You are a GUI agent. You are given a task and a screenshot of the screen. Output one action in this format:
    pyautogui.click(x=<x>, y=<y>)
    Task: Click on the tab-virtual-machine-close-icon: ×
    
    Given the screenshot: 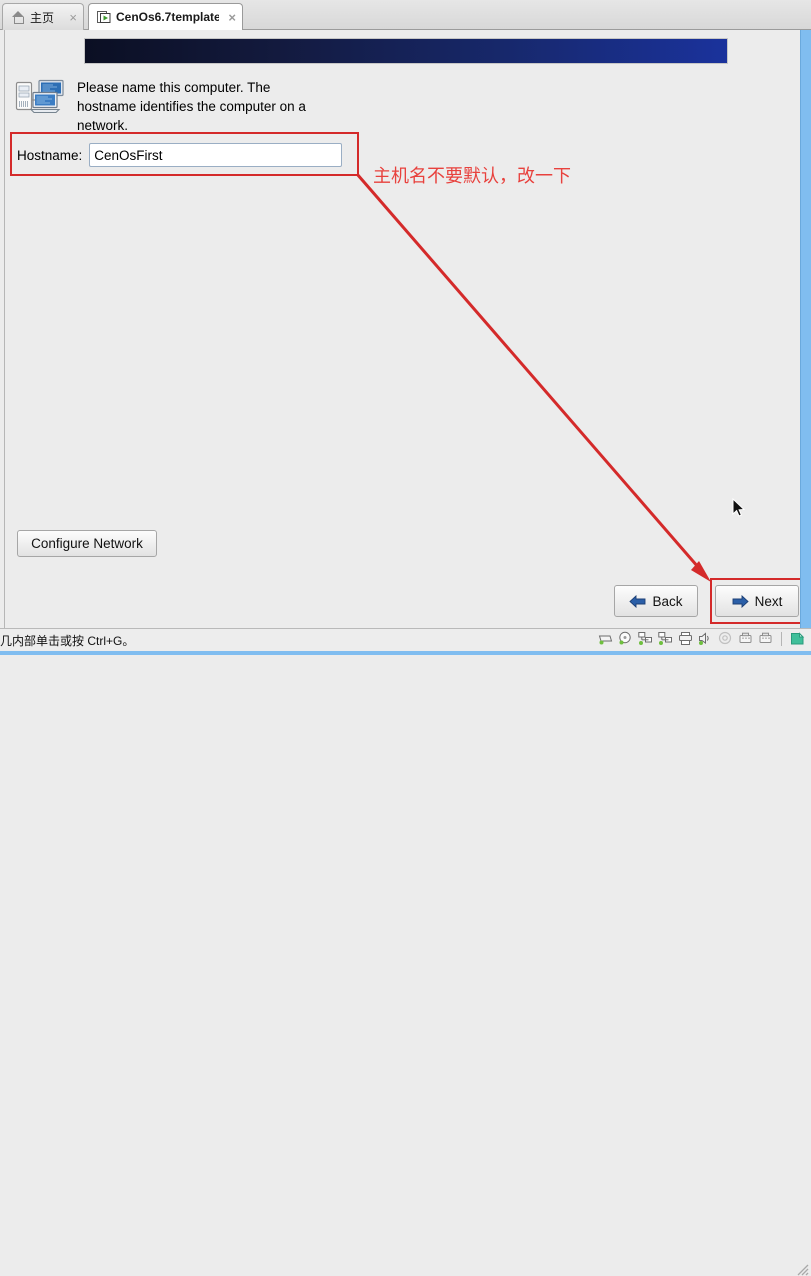 What is the action you would take?
    pyautogui.click(x=230, y=17)
    